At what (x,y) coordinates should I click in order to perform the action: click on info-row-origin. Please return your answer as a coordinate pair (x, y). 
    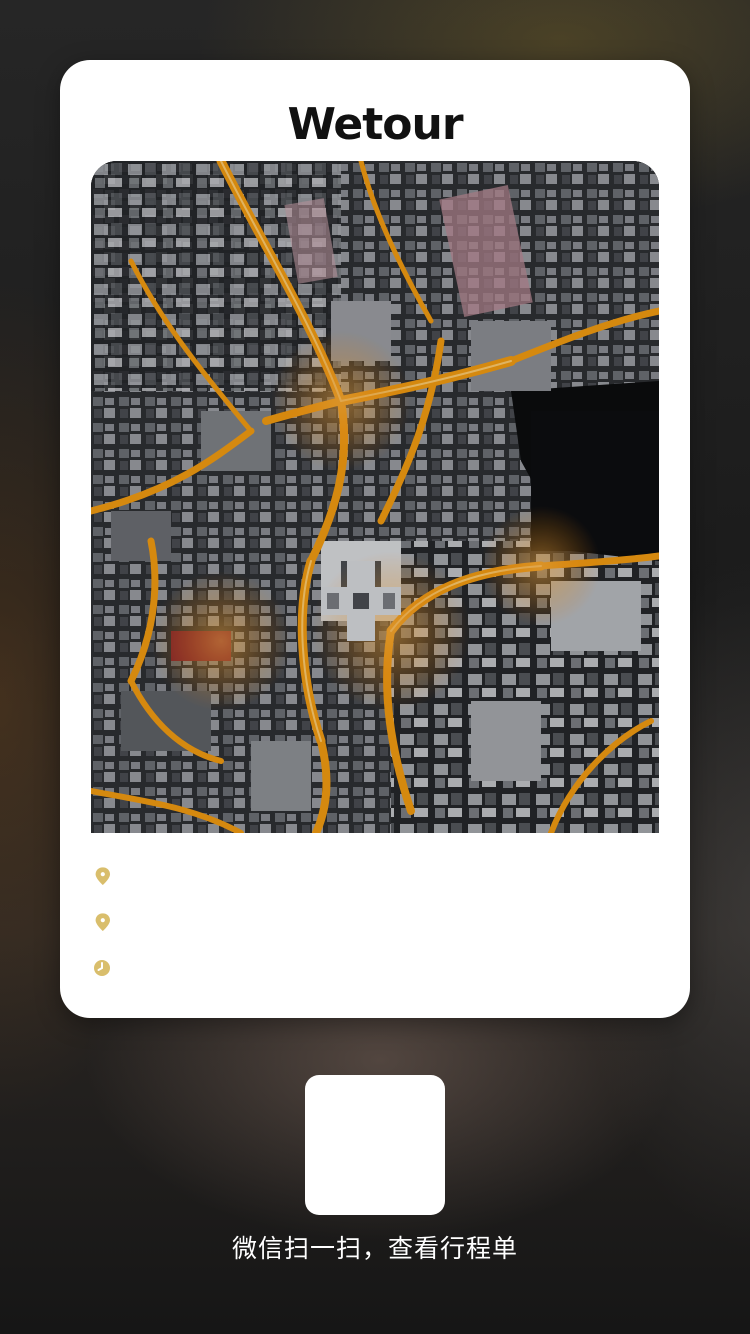
    Looking at the image, I should click on (372, 878).